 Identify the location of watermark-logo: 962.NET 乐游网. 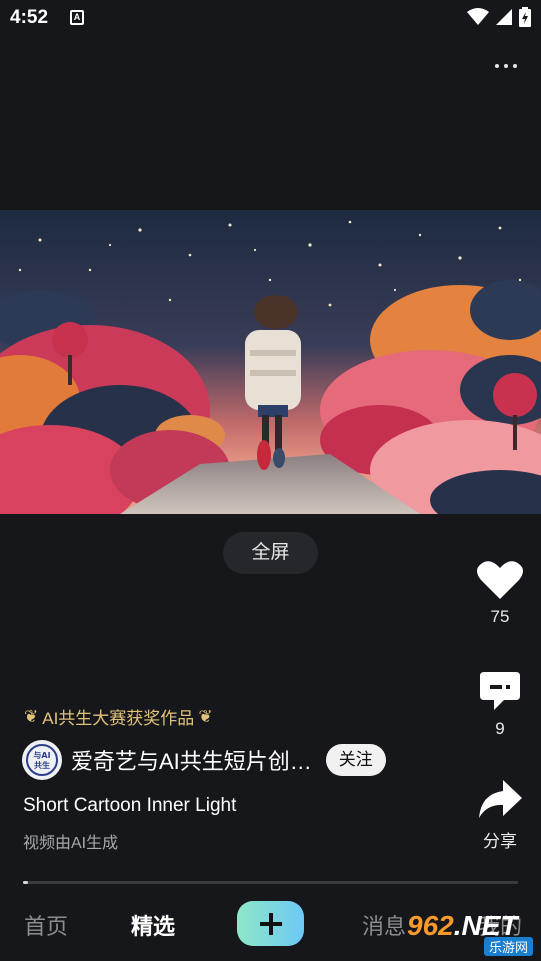
(469, 933).